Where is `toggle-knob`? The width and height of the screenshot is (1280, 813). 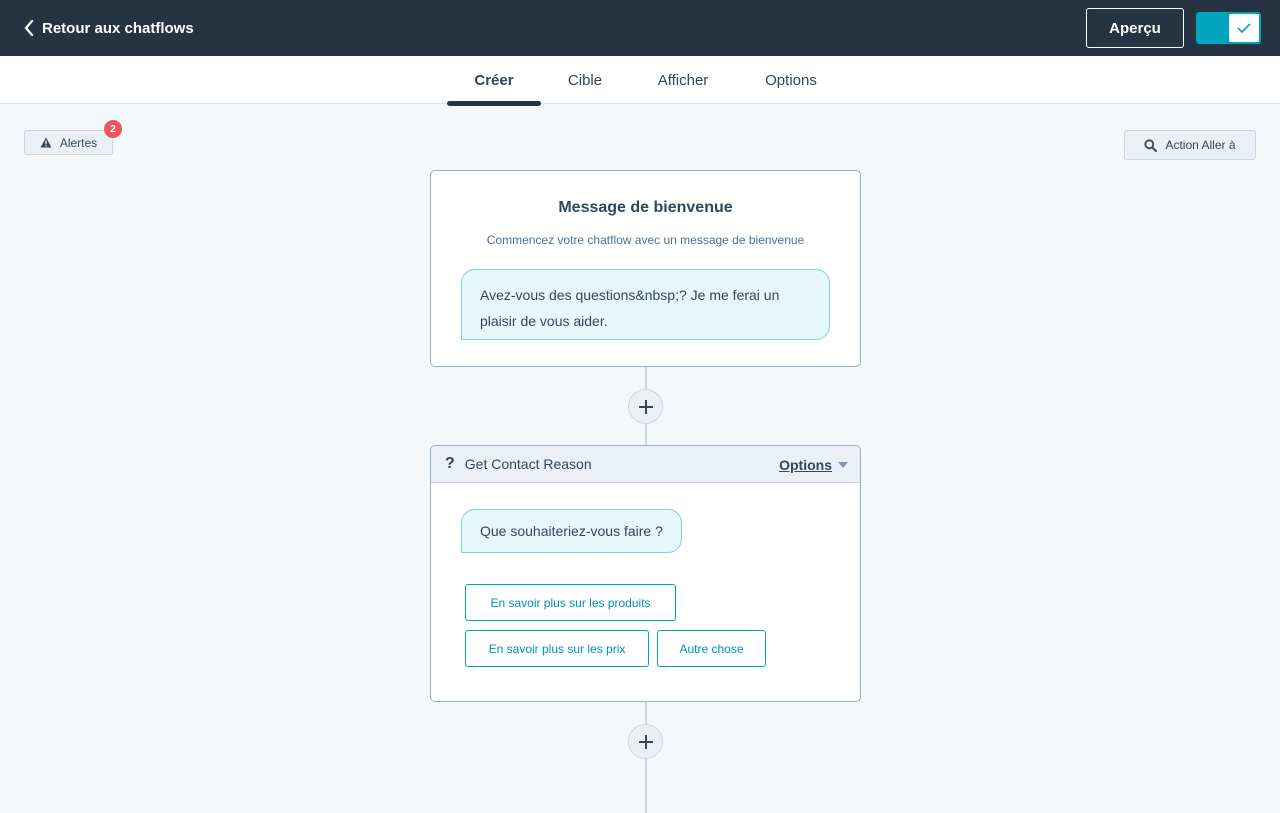 toggle-knob is located at coordinates (1244, 28).